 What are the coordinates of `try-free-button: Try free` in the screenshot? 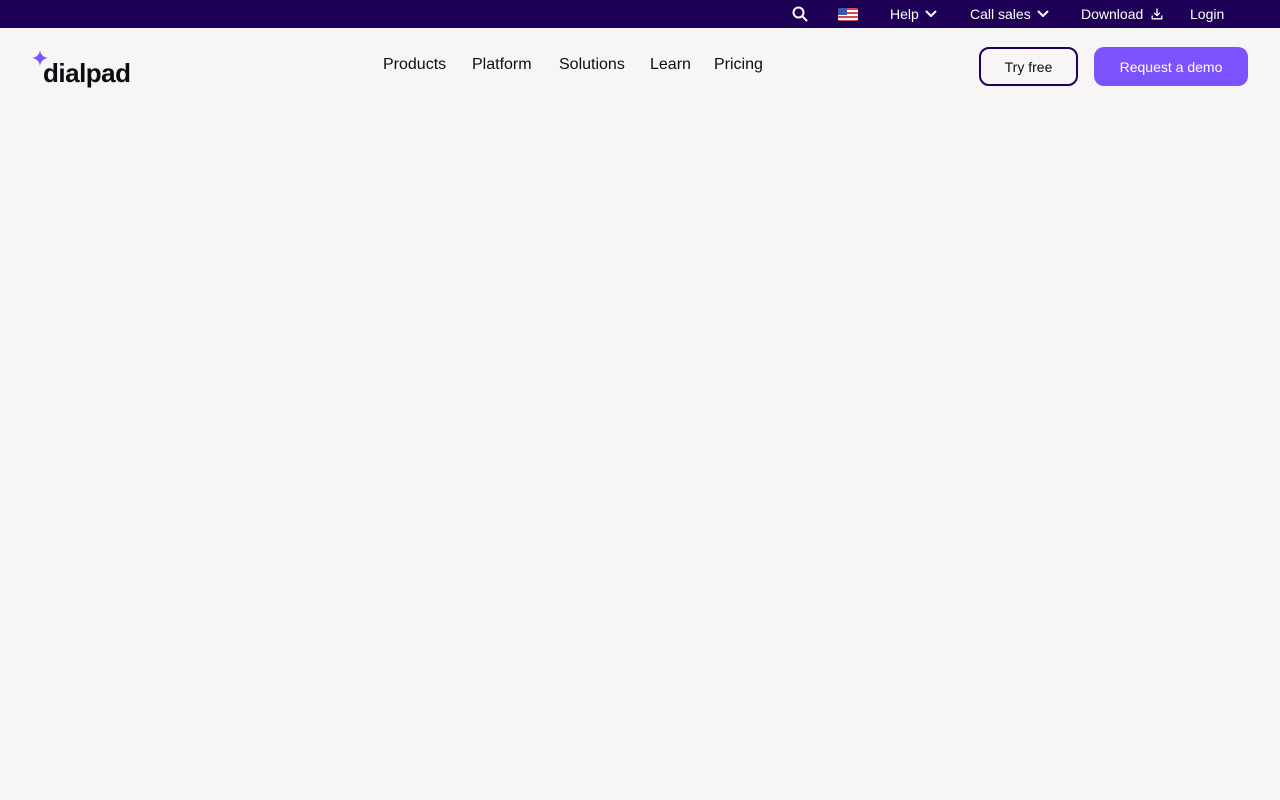 It's located at (1028, 66).